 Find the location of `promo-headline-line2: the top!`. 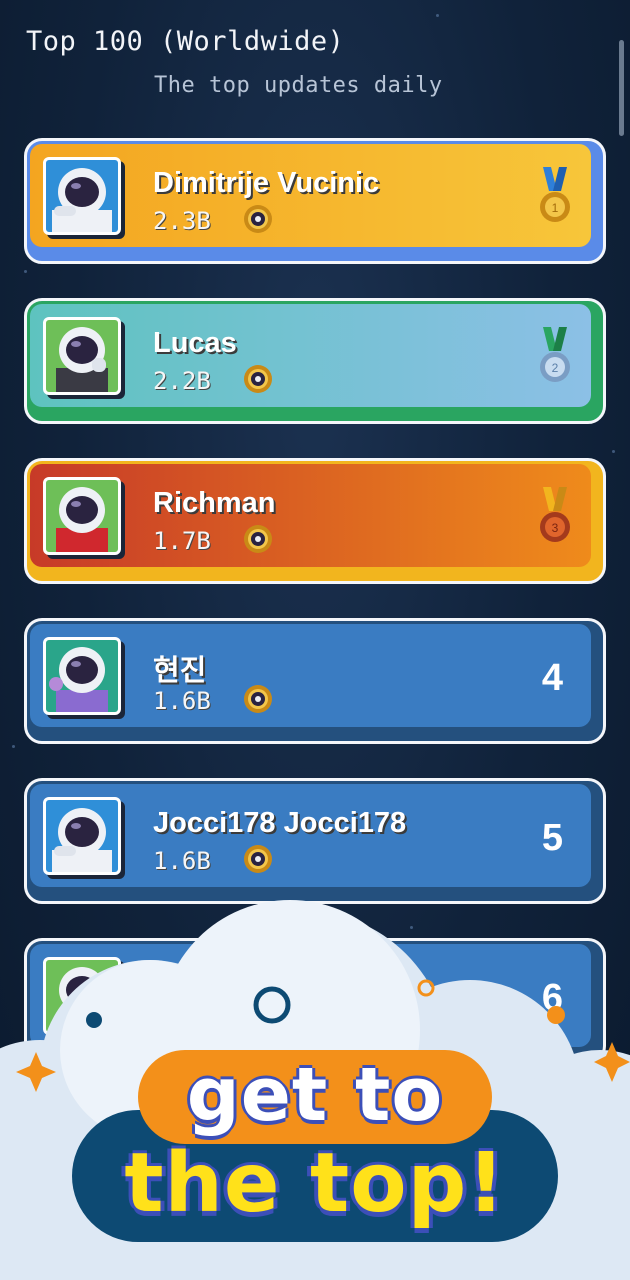

promo-headline-line2: the top! is located at coordinates (315, 1183).